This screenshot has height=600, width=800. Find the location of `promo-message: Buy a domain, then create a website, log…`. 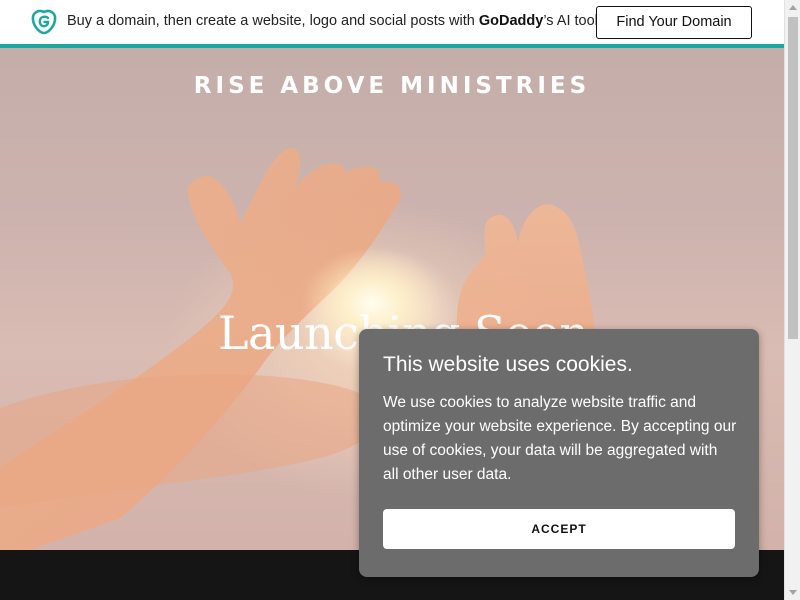

promo-message: Buy a domain, then create a website, log… is located at coordinates (338, 21).